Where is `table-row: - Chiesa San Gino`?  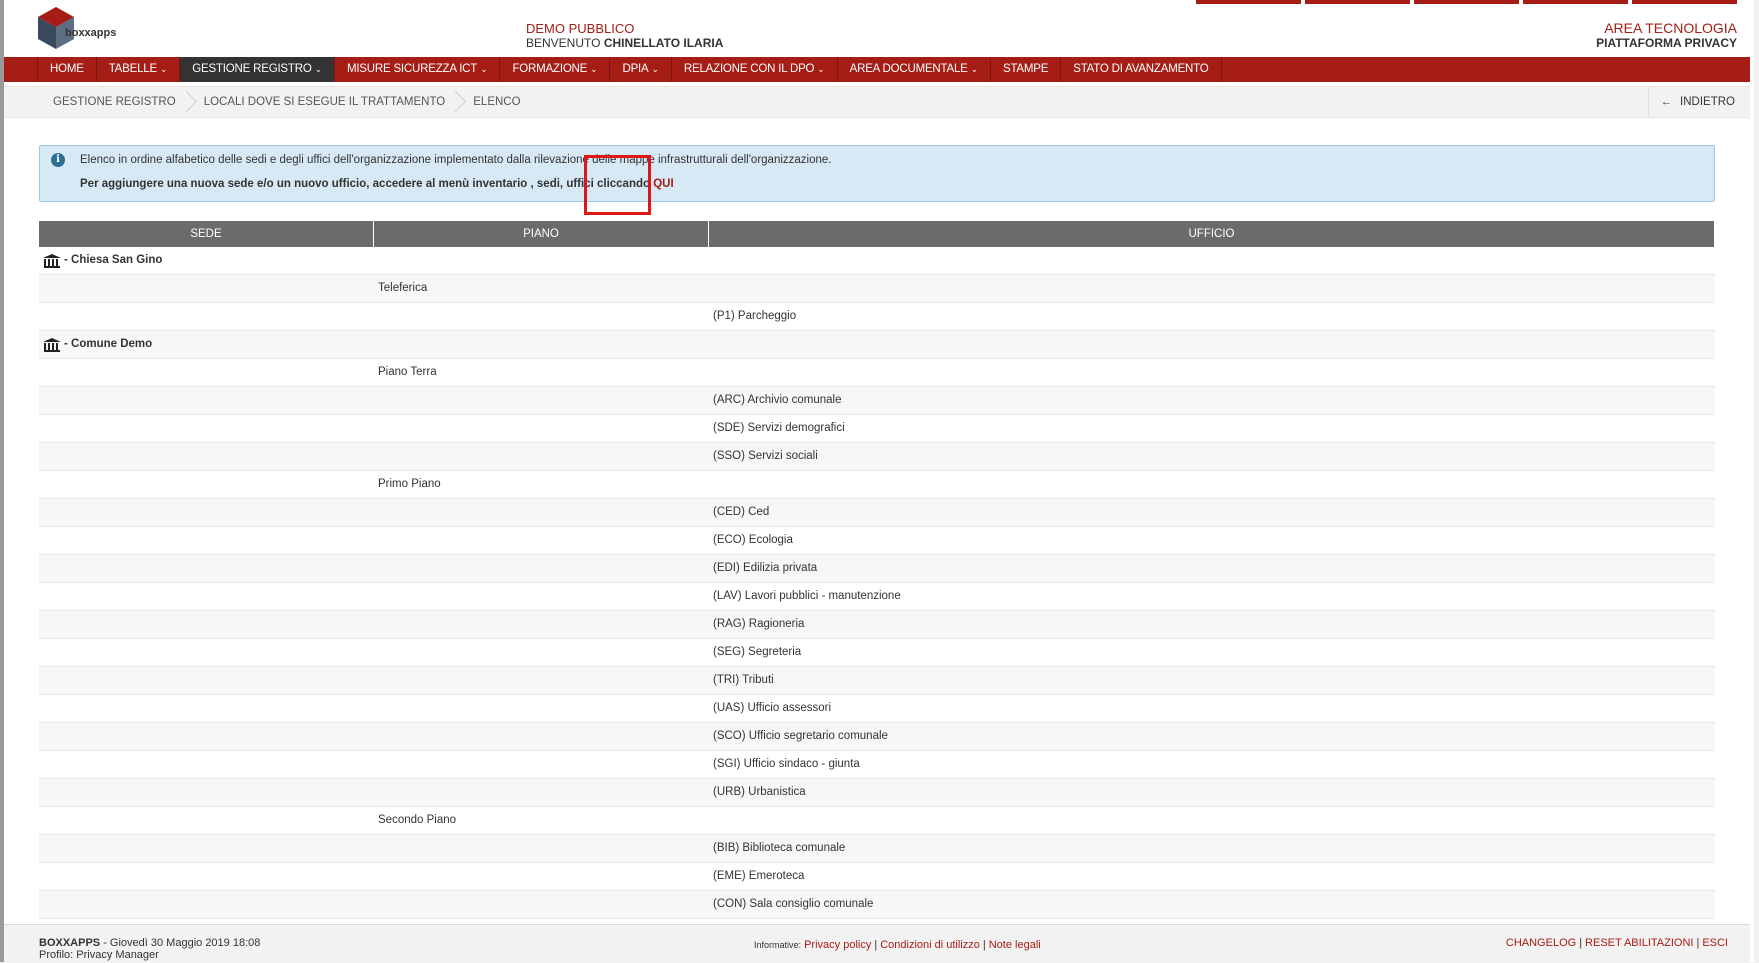 table-row: - Chiesa San Gino is located at coordinates (877, 261).